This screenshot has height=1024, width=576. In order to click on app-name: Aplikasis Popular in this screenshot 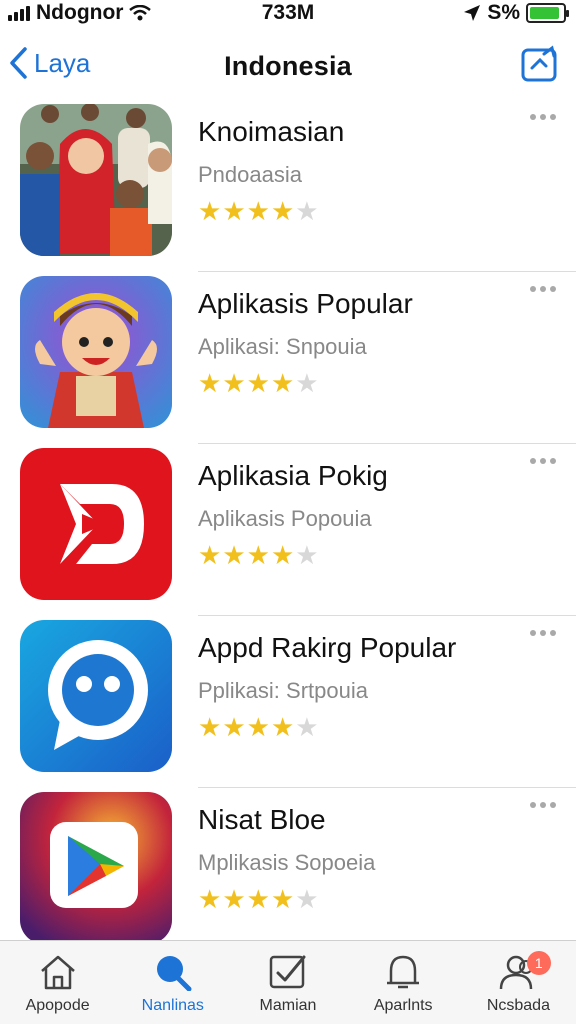, I will do `click(305, 303)`.